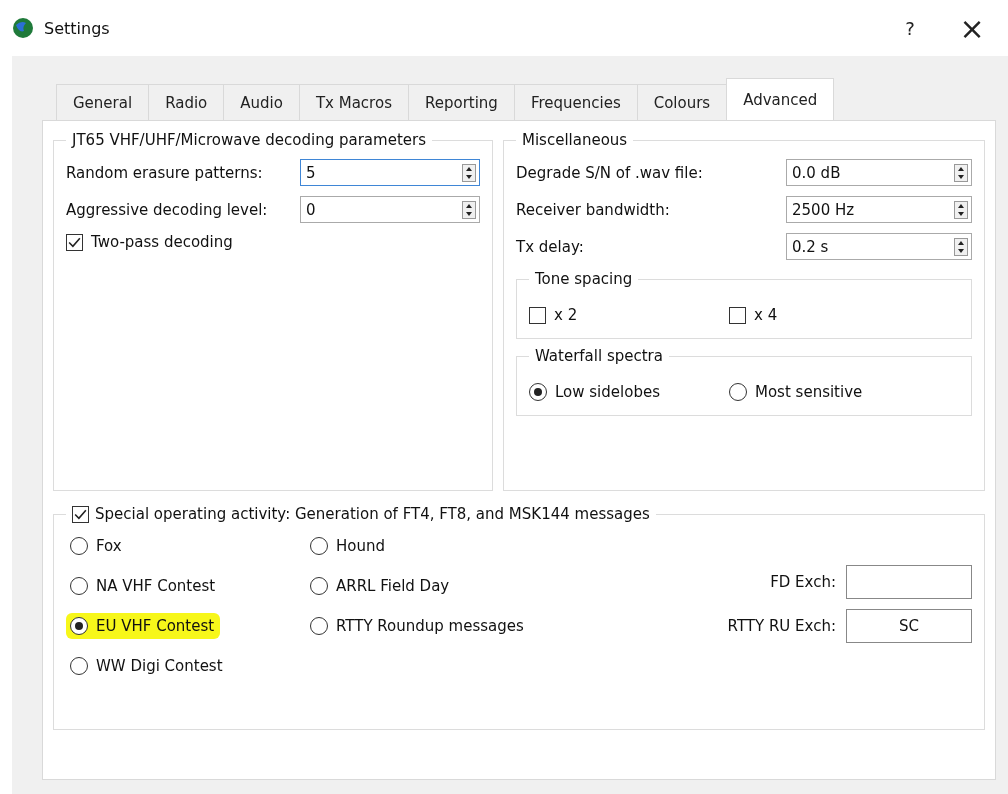 The width and height of the screenshot is (1008, 794). I want to click on radio-label: WW Digi Contest, so click(159, 666).